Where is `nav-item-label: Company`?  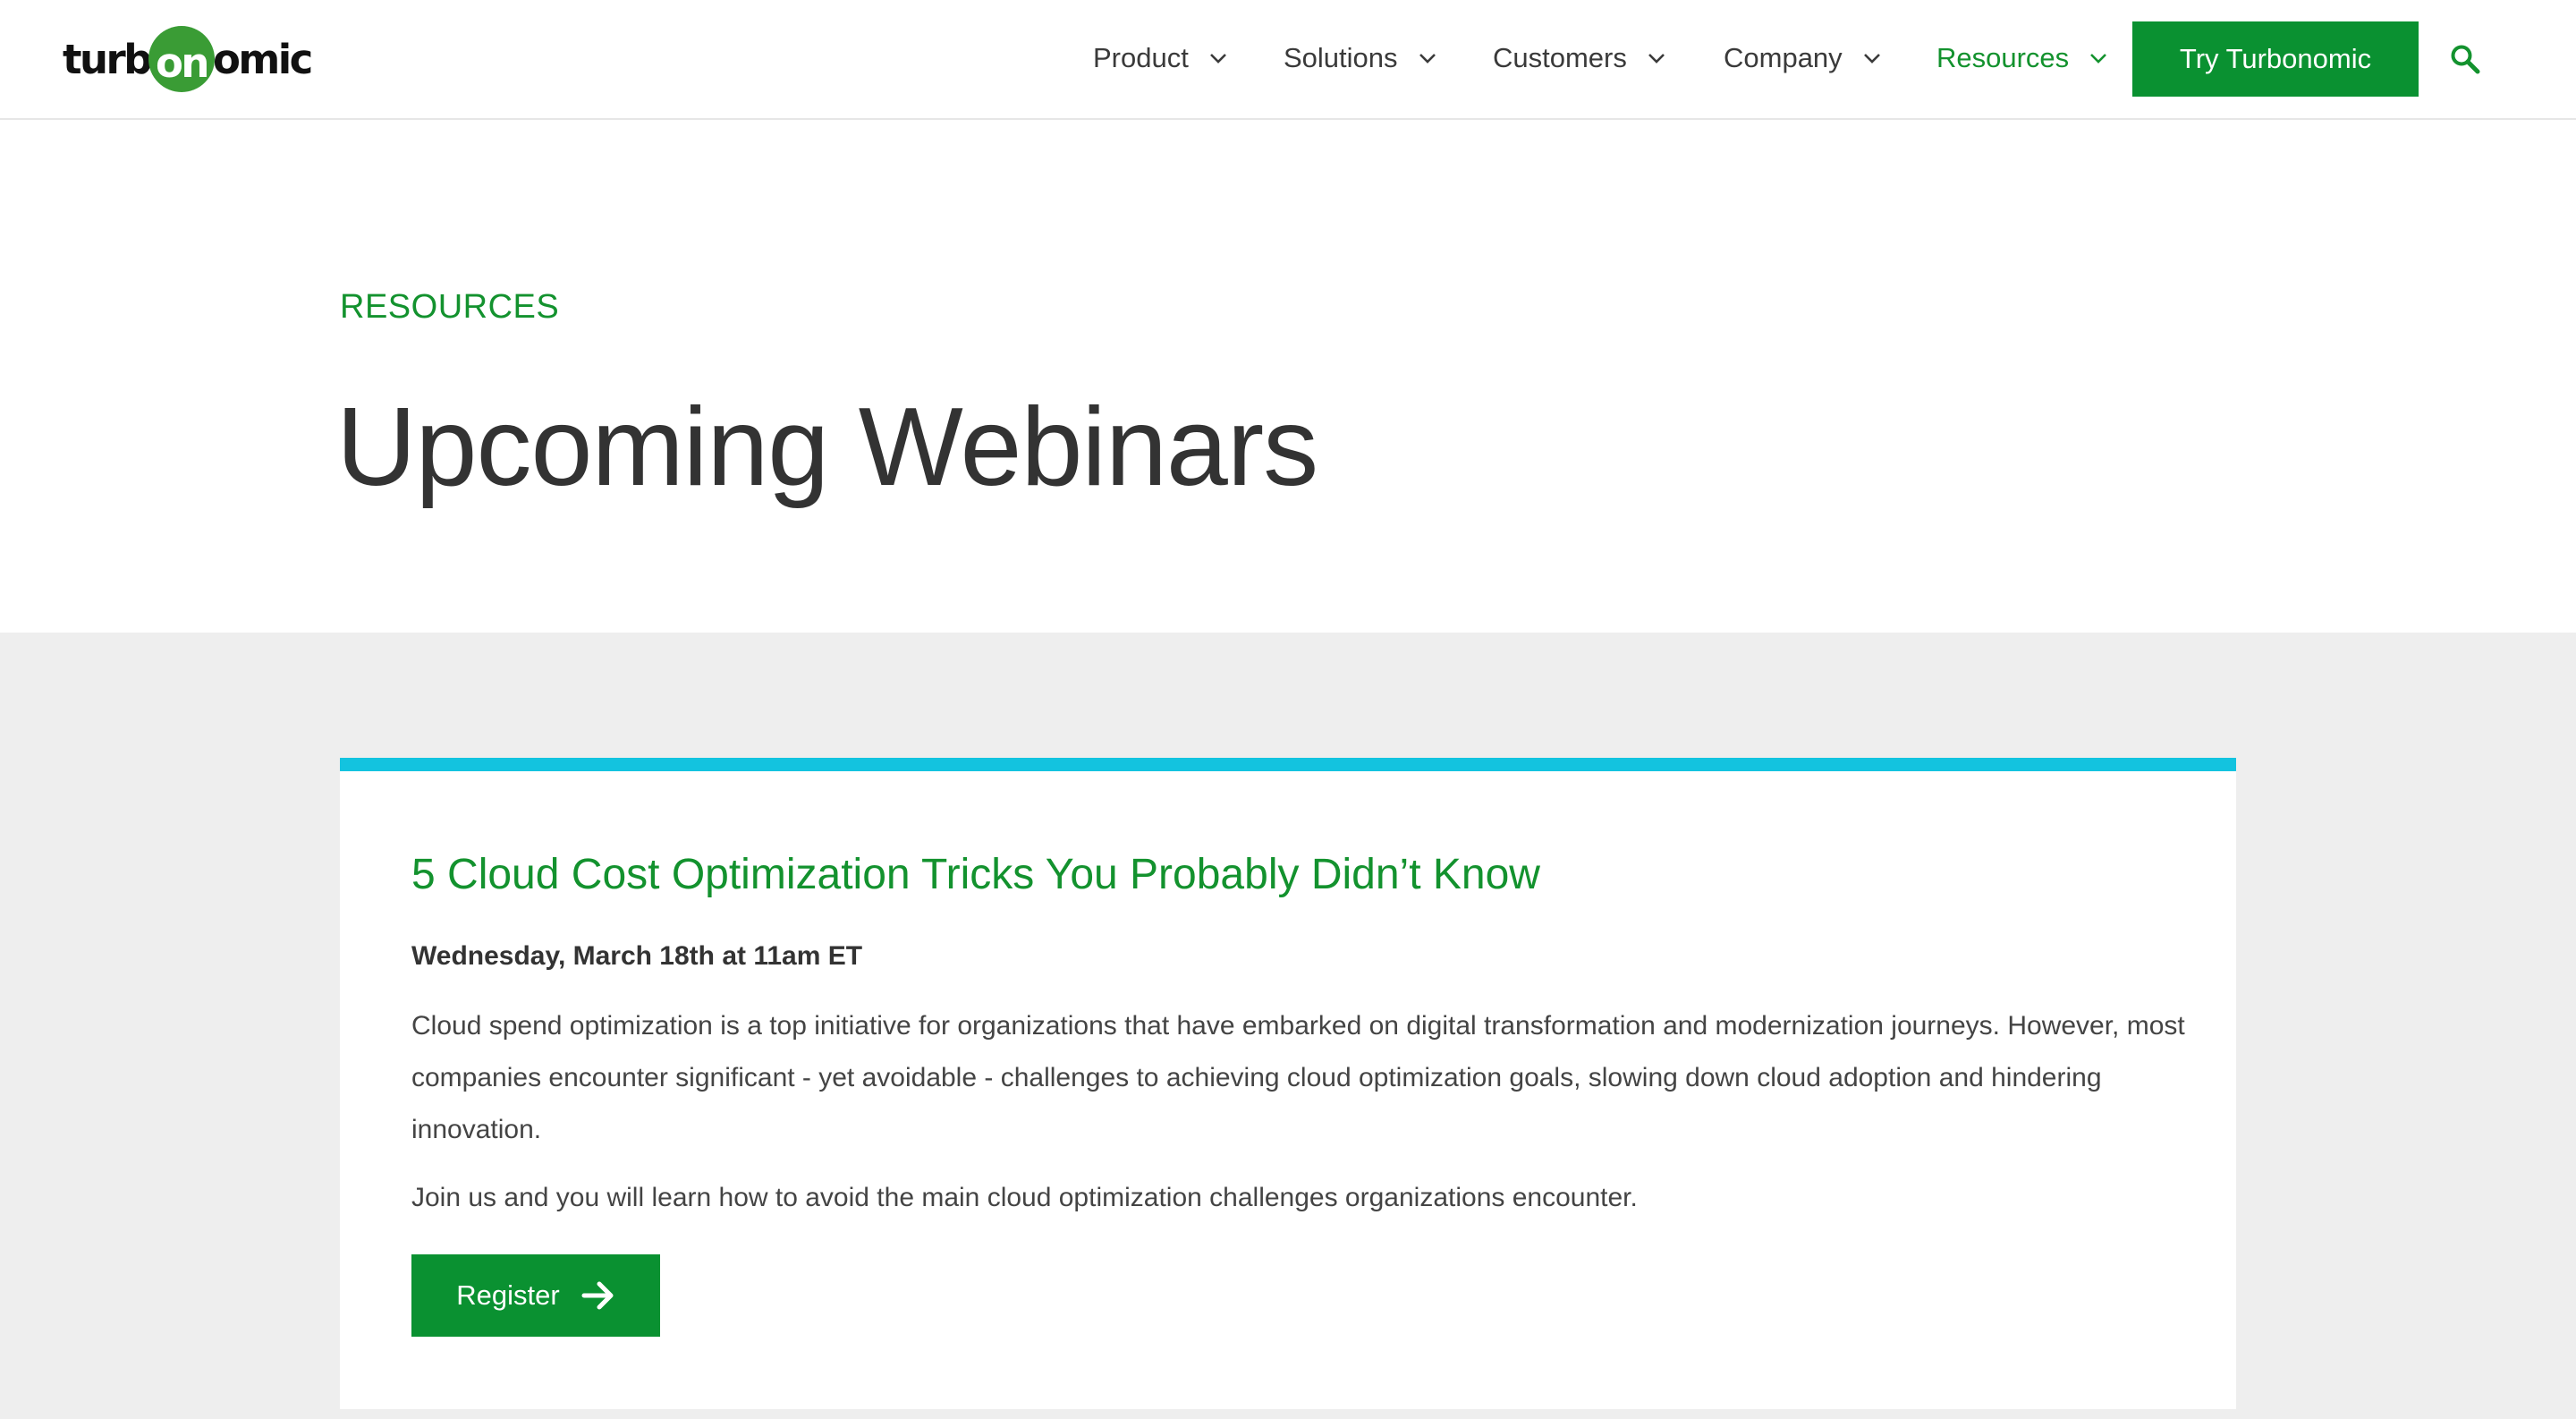
nav-item-label: Company is located at coordinates (1783, 57).